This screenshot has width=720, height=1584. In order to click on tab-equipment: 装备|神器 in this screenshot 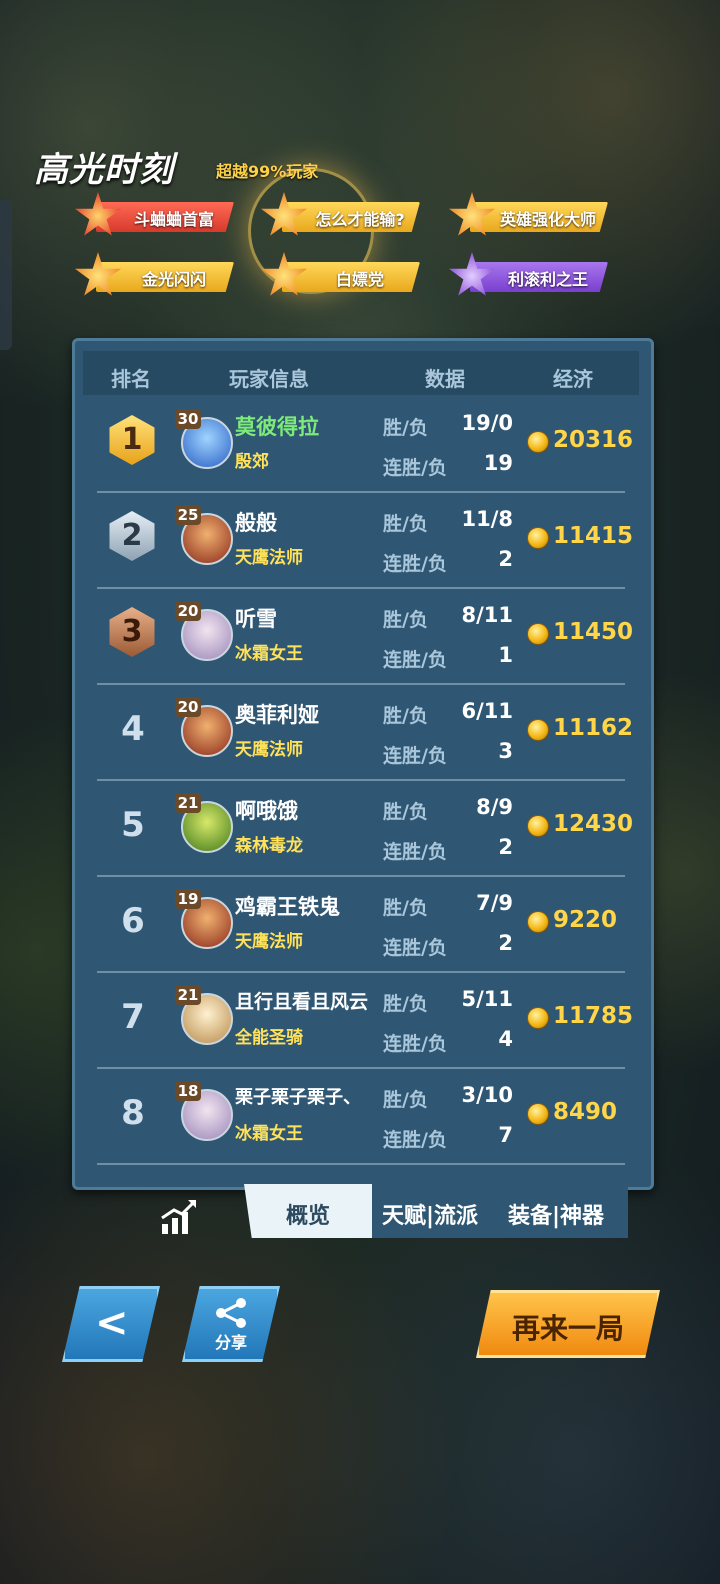, I will do `click(556, 1214)`.